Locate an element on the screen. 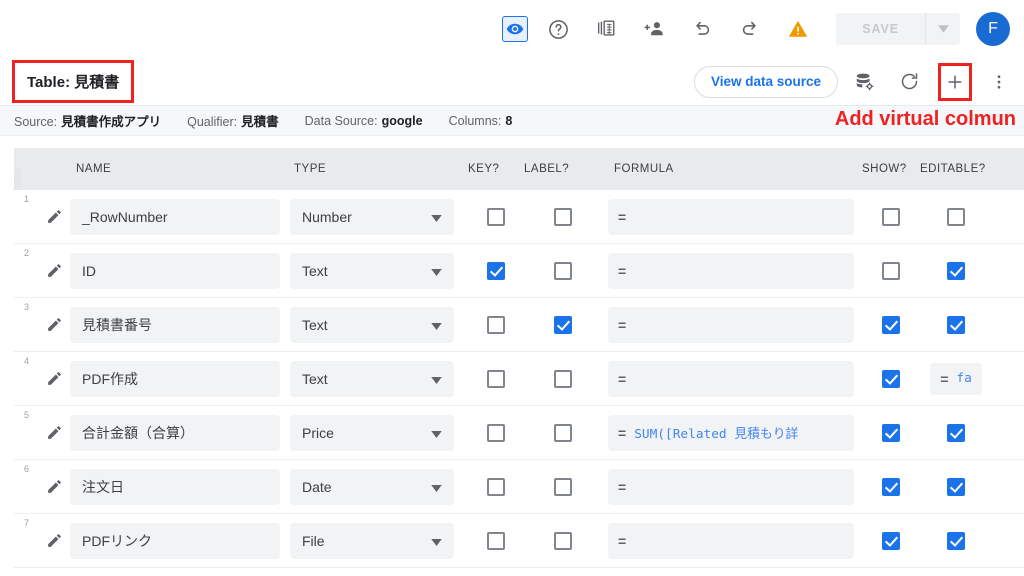  table-row: 3 見積書番号 Text = is located at coordinates (519, 325).